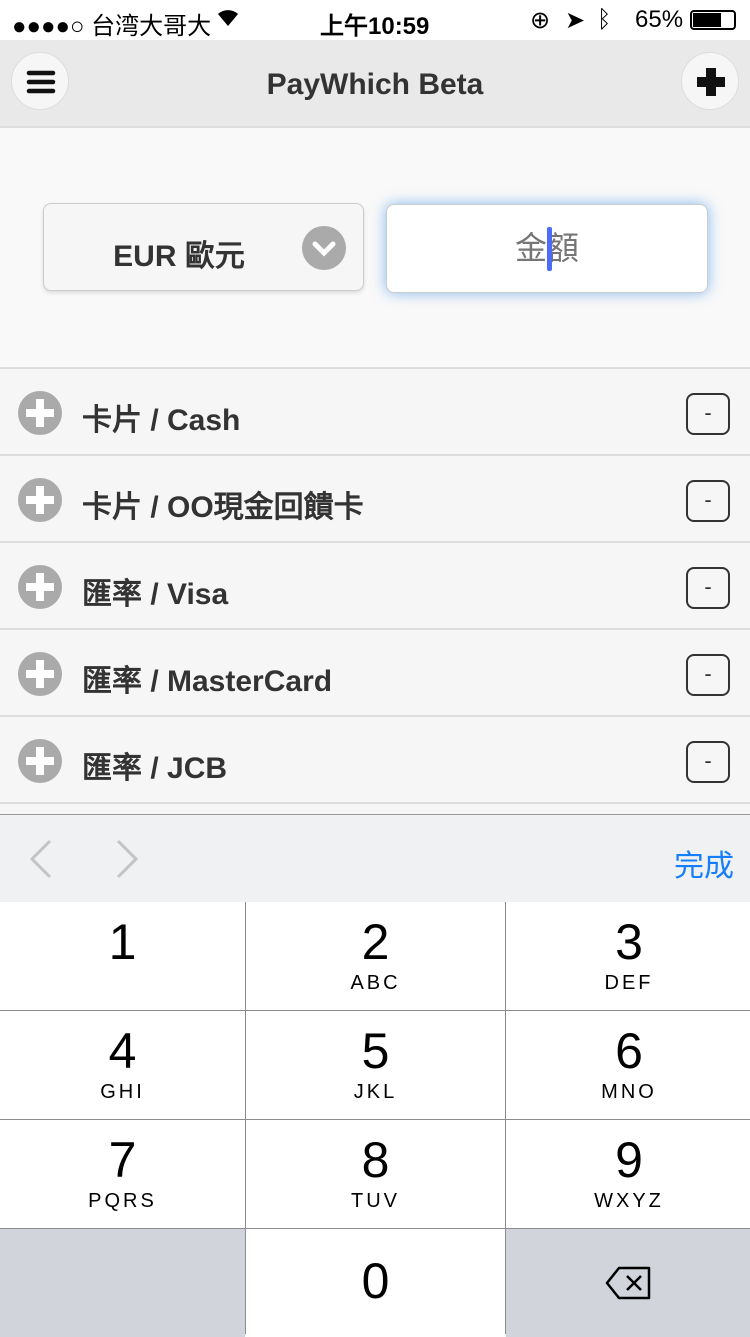 This screenshot has height=1337, width=750. I want to click on key-digit: 8, so click(375, 1160).